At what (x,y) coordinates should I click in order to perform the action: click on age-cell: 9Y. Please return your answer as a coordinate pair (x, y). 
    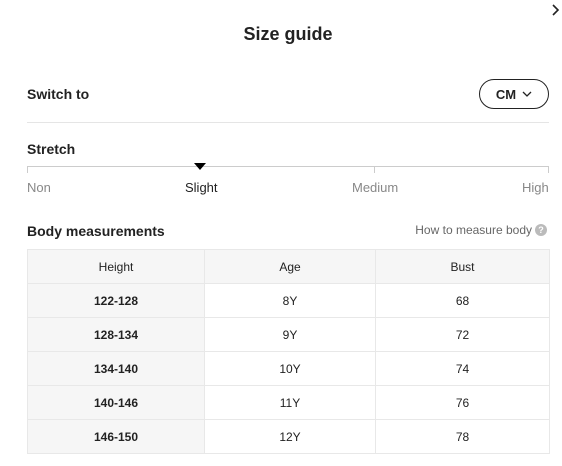
    Looking at the image, I should click on (290, 334).